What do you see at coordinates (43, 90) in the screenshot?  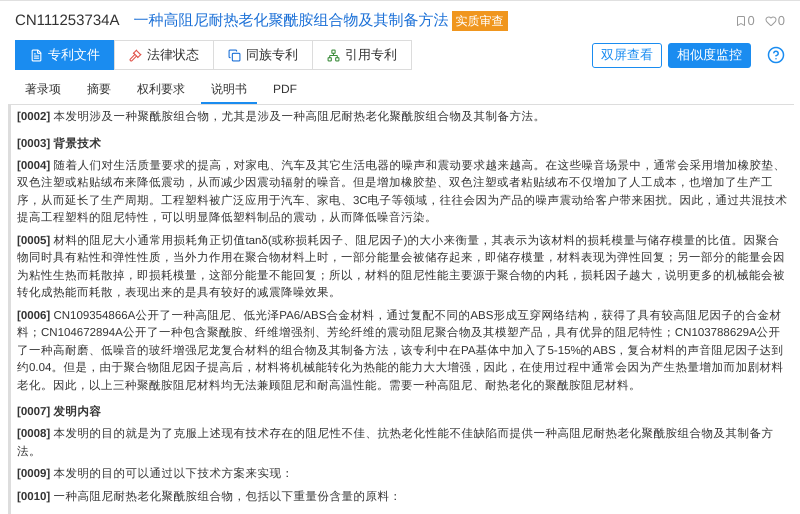 I see `section-tab: 著录项` at bounding box center [43, 90].